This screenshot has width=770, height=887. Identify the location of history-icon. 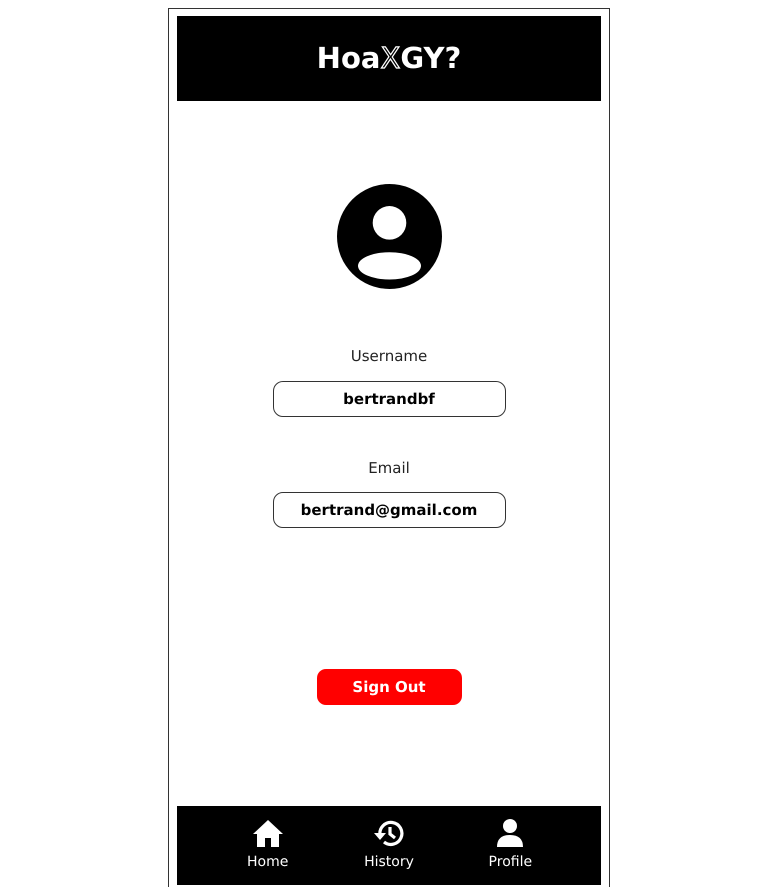
(388, 833).